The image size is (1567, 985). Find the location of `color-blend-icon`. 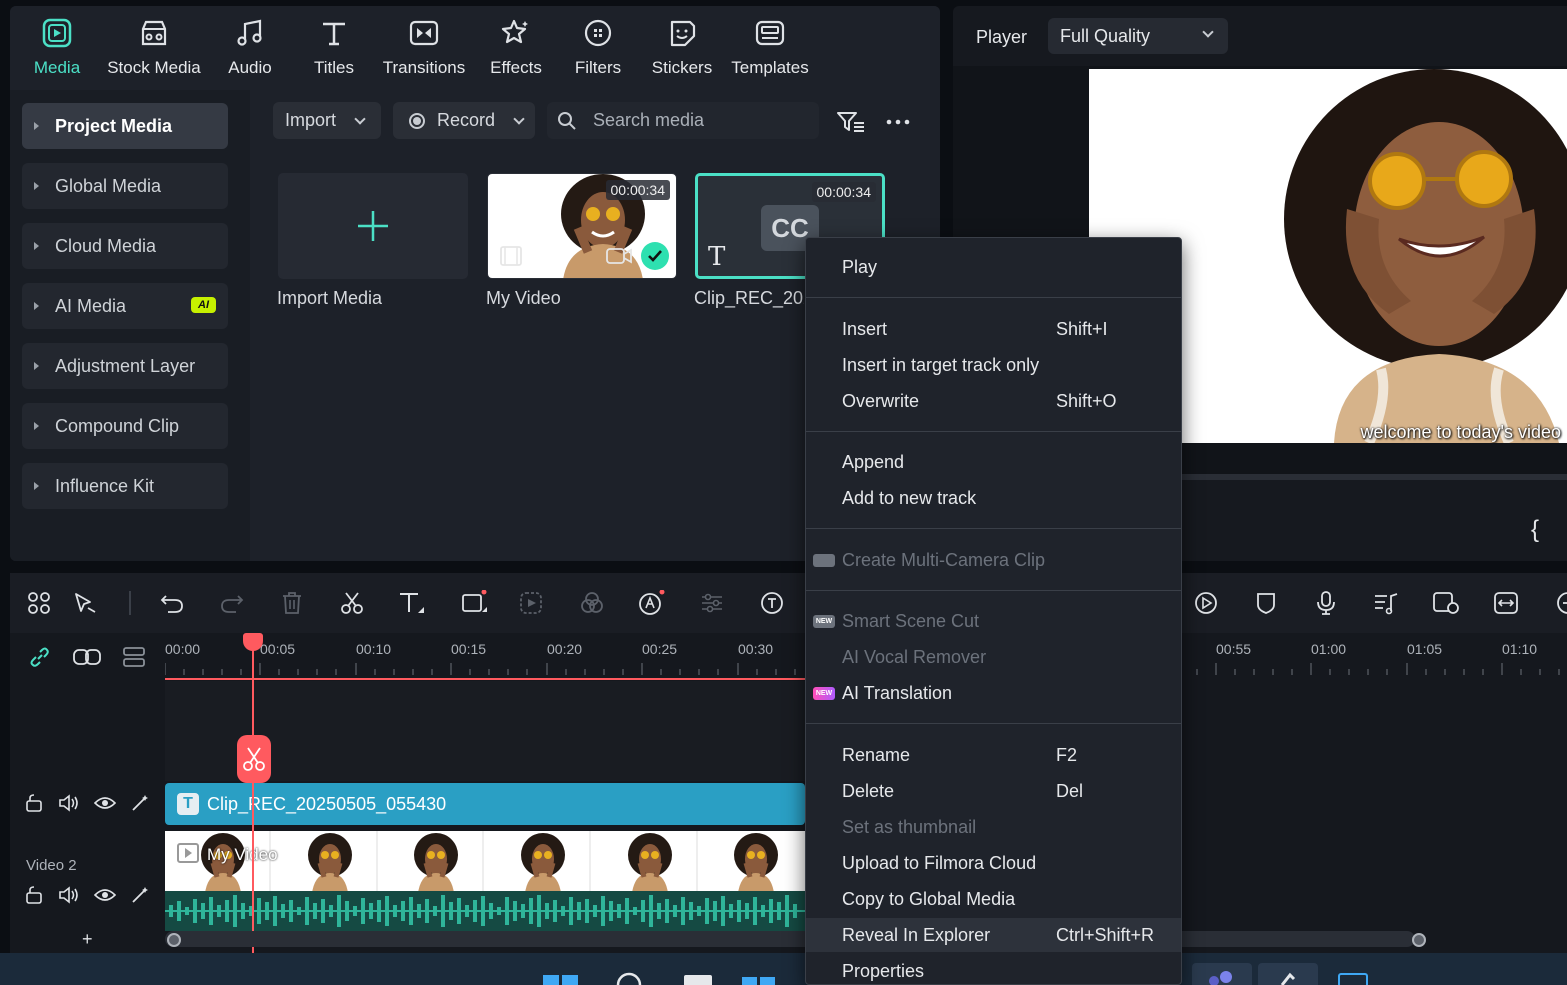

color-blend-icon is located at coordinates (592, 603).